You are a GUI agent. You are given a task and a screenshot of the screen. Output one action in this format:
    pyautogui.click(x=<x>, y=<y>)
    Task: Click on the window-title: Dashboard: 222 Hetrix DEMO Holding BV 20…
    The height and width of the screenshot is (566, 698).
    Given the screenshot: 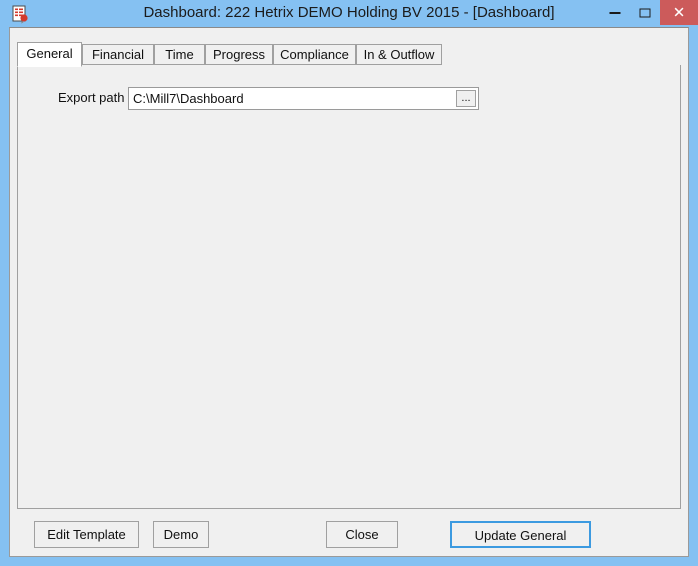 What is the action you would take?
    pyautogui.click(x=349, y=12)
    